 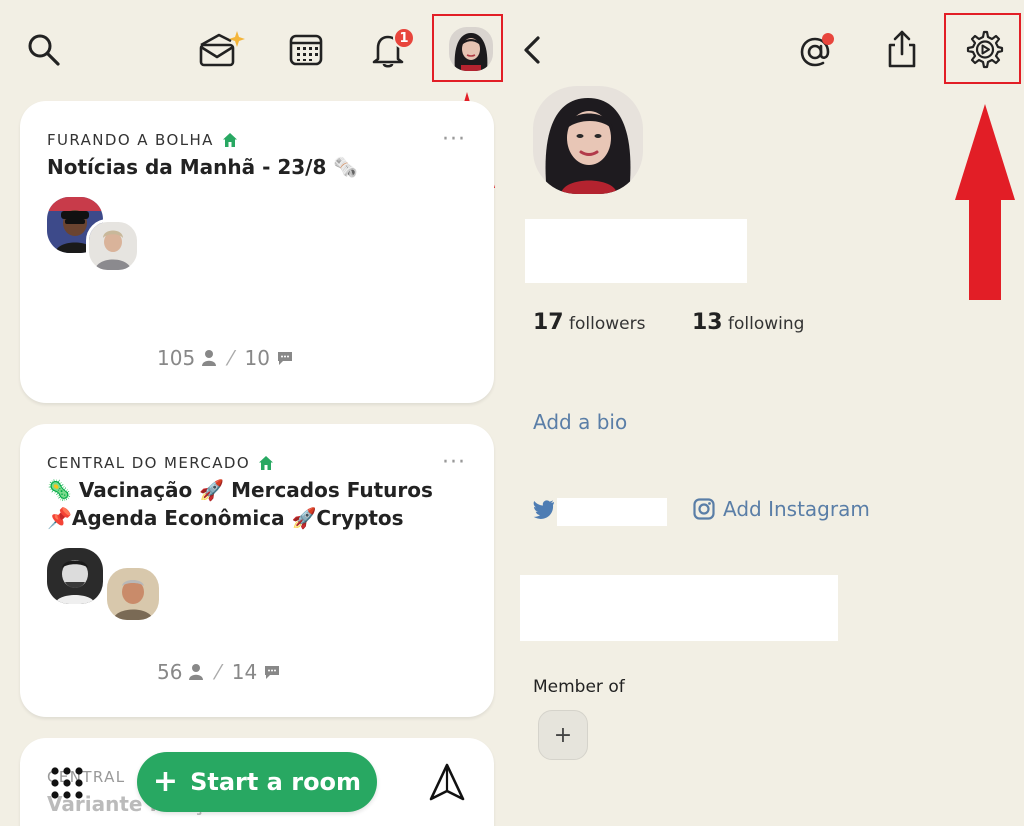 I want to click on search-icon, so click(x=44, y=50).